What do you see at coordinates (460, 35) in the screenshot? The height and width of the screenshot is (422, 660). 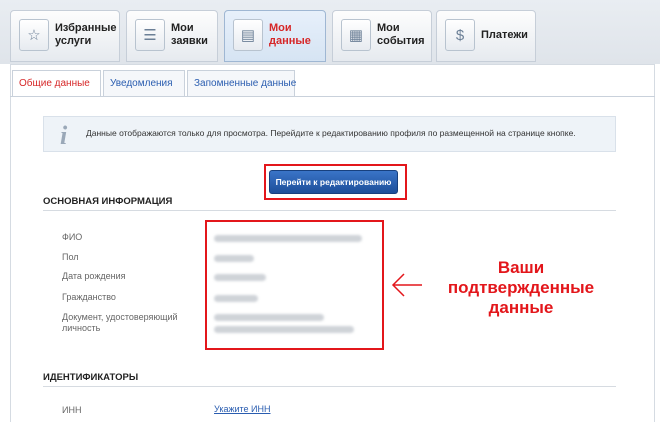 I see `payments-icon: $` at bounding box center [460, 35].